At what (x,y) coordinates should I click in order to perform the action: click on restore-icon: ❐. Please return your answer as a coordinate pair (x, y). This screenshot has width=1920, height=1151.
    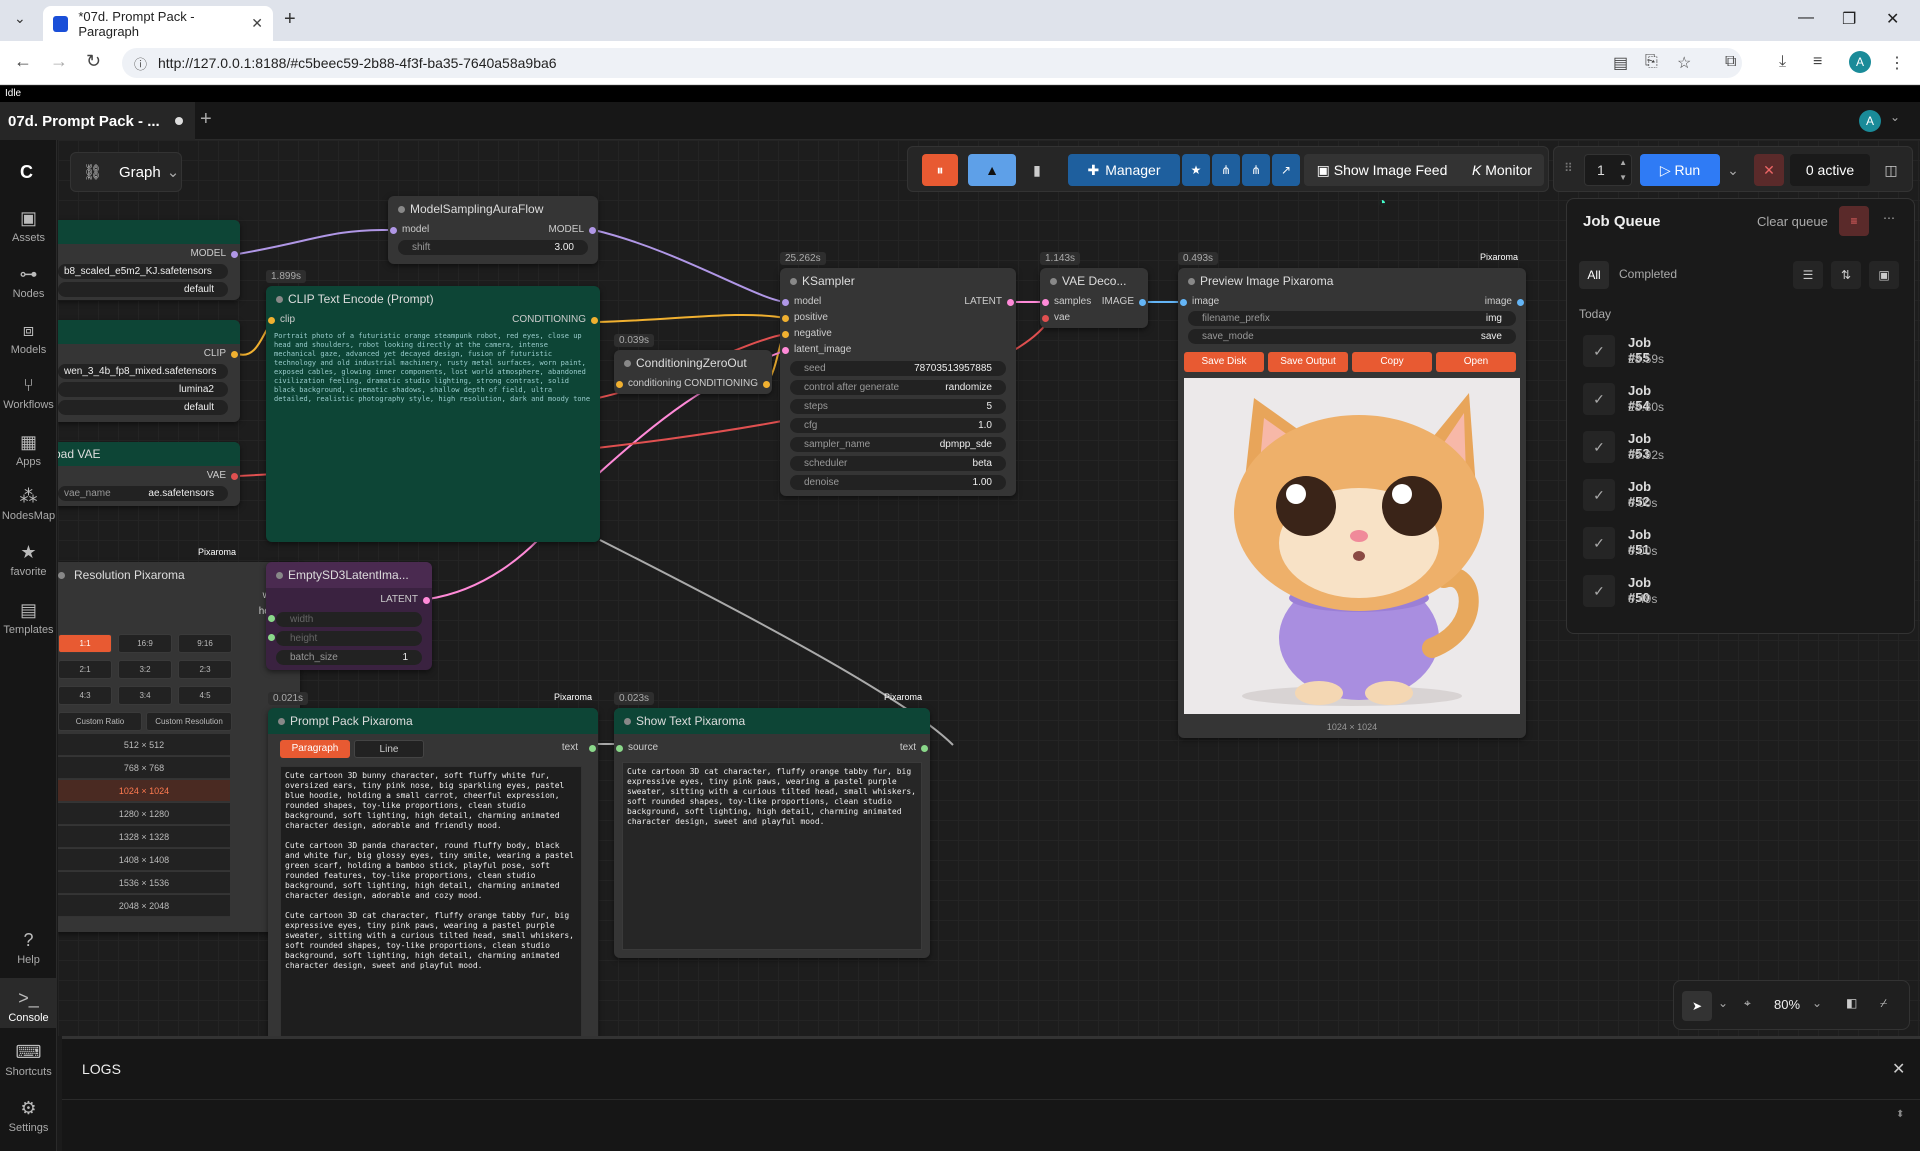
    Looking at the image, I should click on (1849, 19).